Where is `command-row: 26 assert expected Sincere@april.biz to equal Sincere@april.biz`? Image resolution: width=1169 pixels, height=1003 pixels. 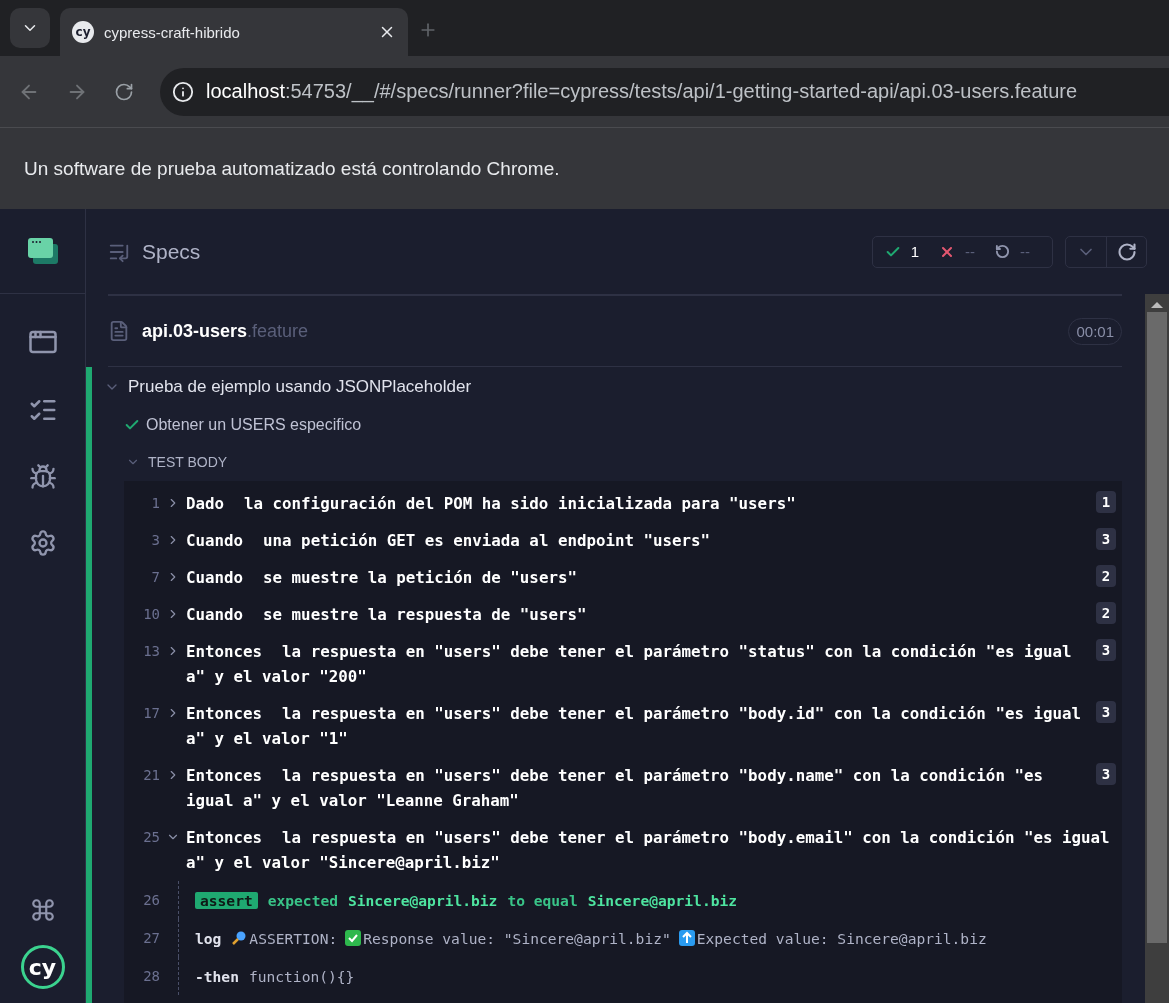
command-row: 26 assert expected Sincere@april.biz to equal Sincere@april.biz is located at coordinates (623, 900).